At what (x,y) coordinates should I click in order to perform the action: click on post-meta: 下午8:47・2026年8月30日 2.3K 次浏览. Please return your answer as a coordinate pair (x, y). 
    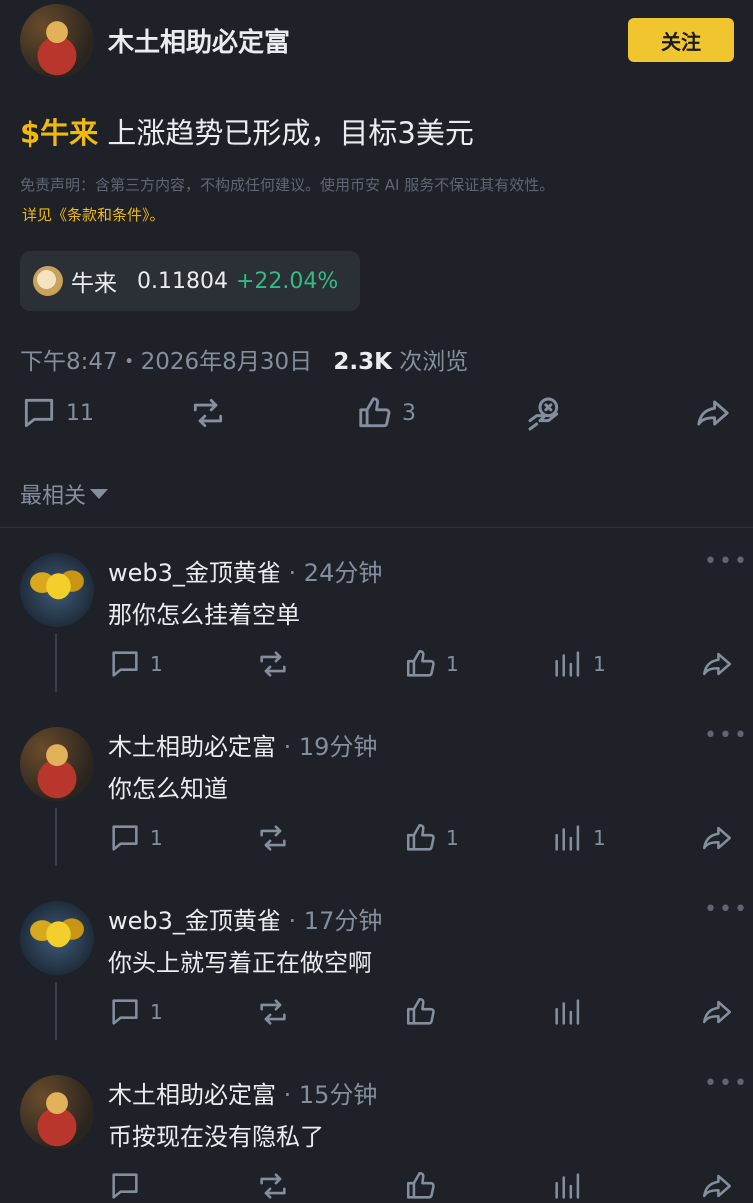
    Looking at the image, I should click on (244, 359).